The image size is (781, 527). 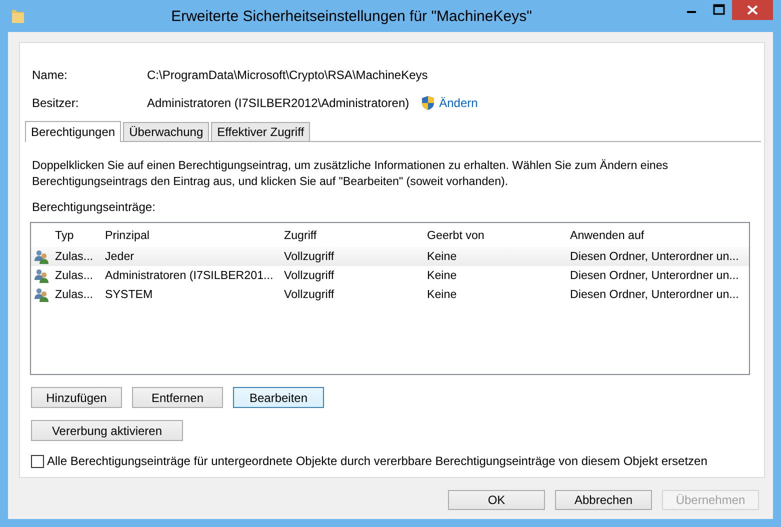 I want to click on checkbox, so click(x=37, y=461).